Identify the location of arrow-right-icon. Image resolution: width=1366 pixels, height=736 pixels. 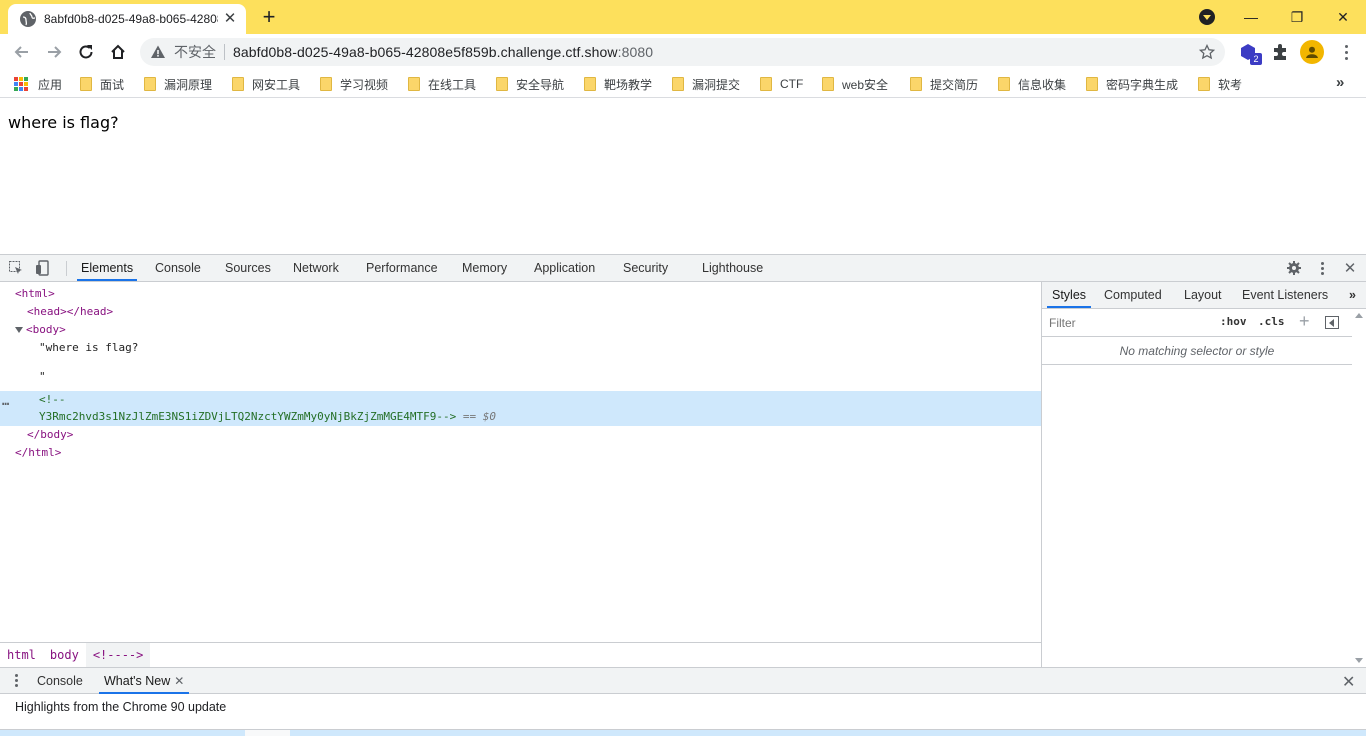
(55, 52).